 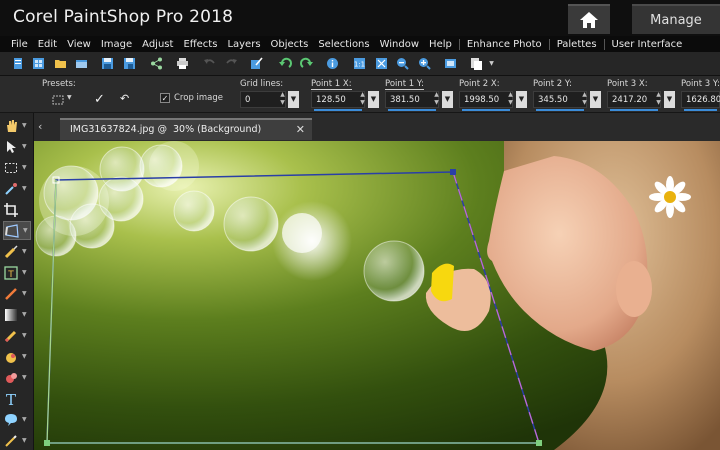 What do you see at coordinates (424, 63) in the screenshot?
I see `zoom-in-icon` at bounding box center [424, 63].